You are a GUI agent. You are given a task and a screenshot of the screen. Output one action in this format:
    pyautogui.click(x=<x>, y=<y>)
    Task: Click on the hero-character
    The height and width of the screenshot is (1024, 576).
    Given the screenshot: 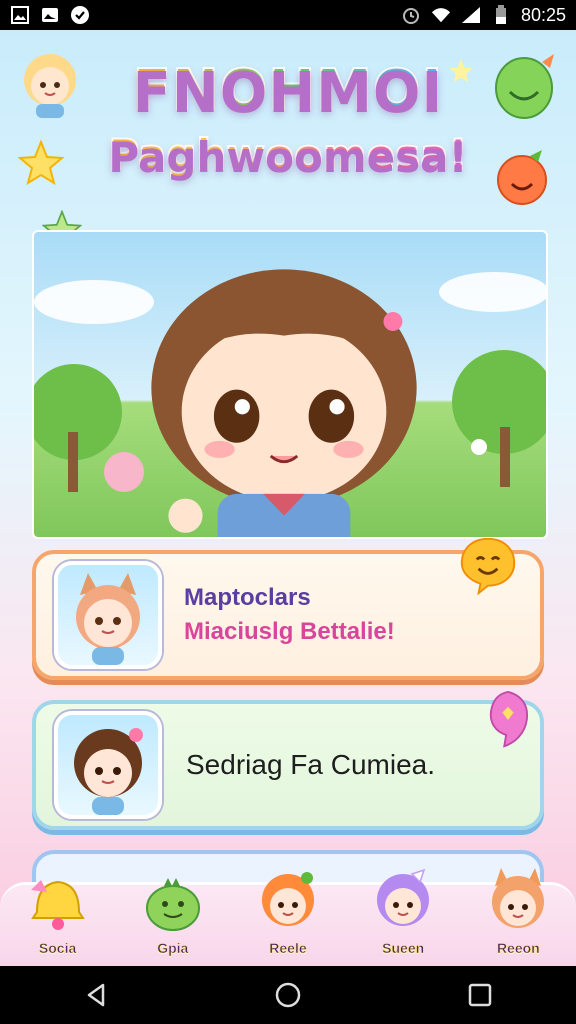 What is the action you would take?
    pyautogui.click(x=284, y=403)
    